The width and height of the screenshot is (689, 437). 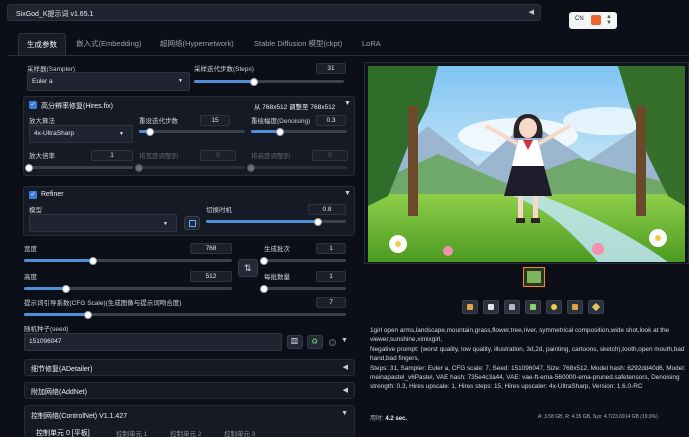 I want to click on refresh-icon, so click(x=192, y=223).